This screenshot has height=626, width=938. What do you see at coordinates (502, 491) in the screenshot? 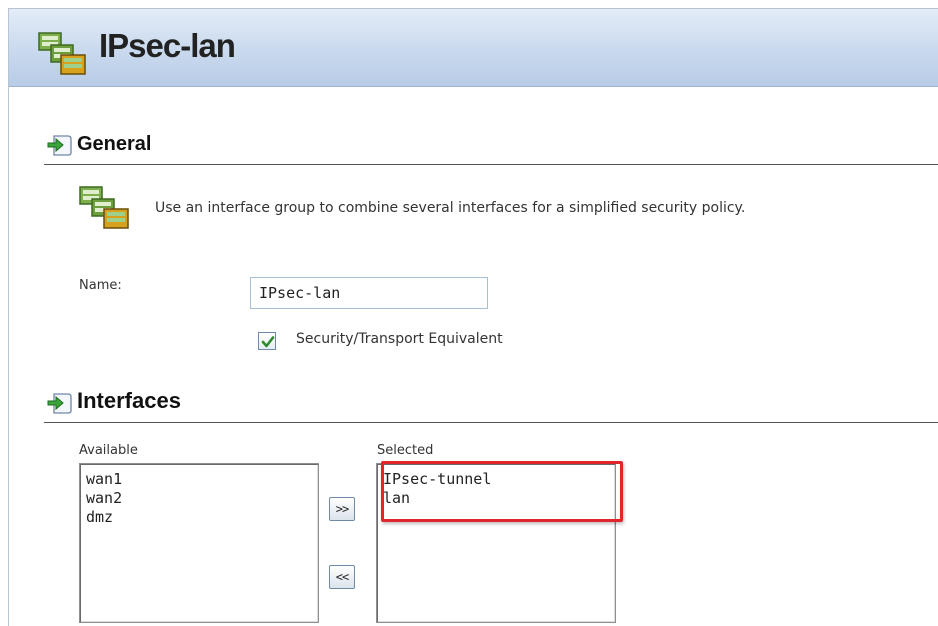
I see `selected-items-highlight` at bounding box center [502, 491].